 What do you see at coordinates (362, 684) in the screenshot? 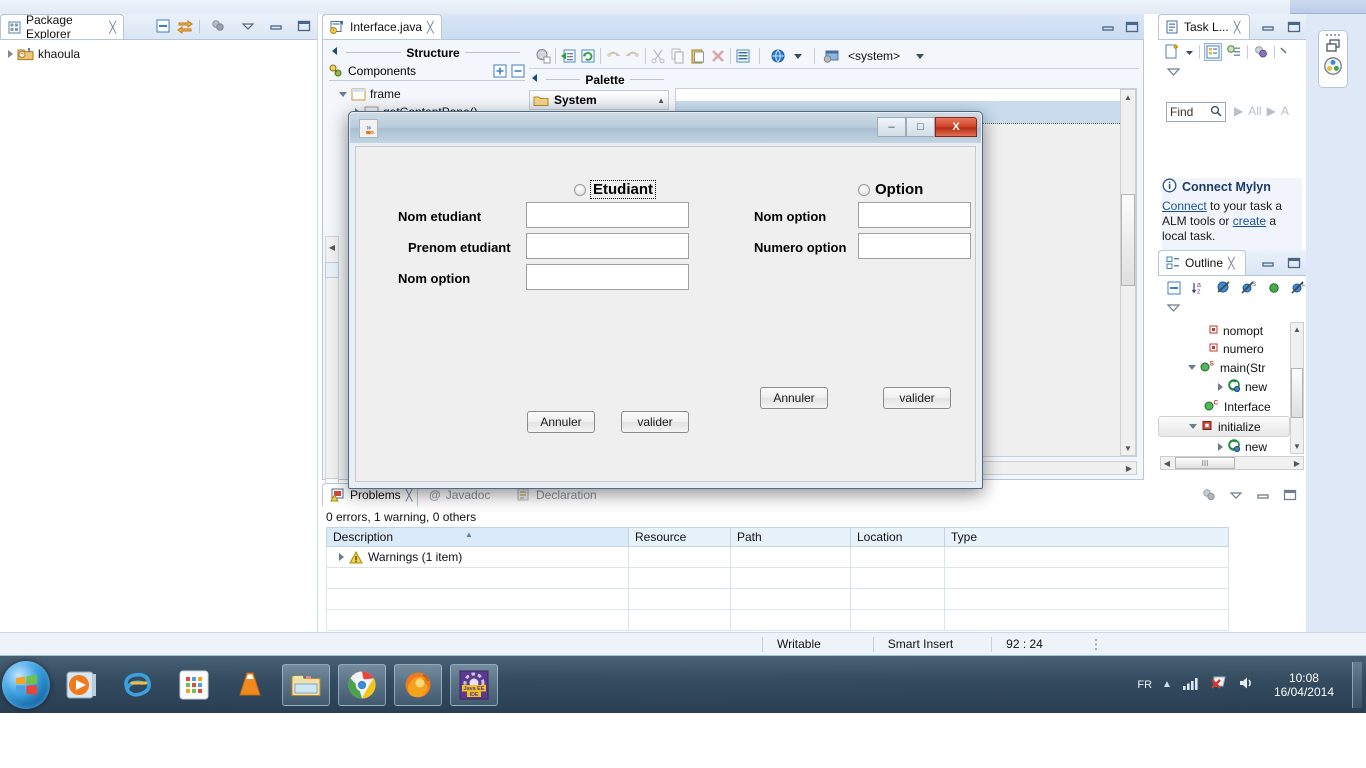
I see `google-chrome-icon` at bounding box center [362, 684].